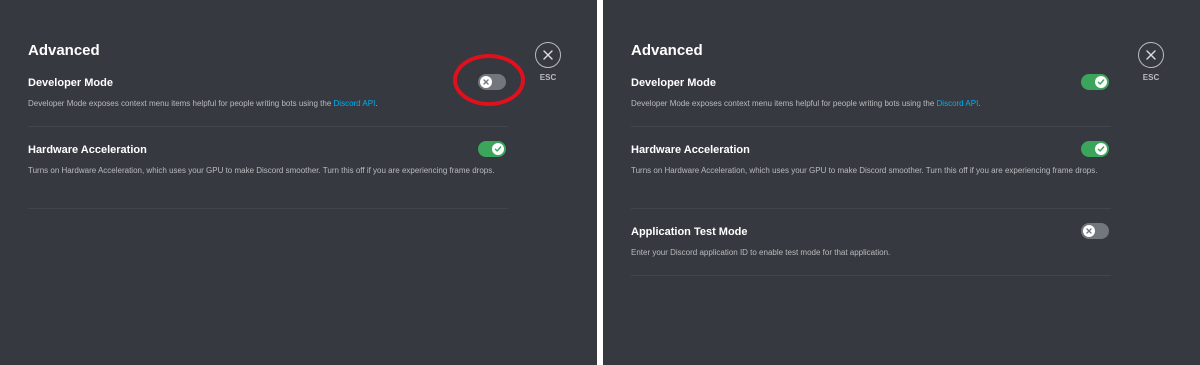 Image resolution: width=1200 pixels, height=365 pixels. I want to click on application-test-mode-toggle, so click(1095, 231).